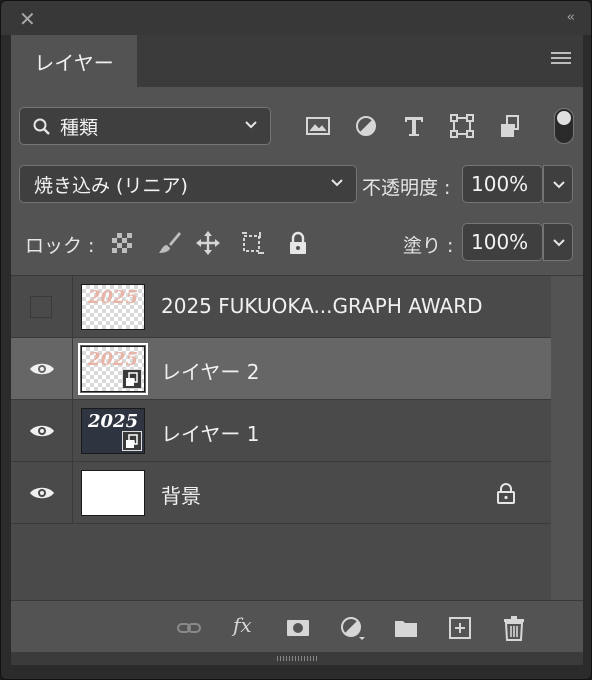 The height and width of the screenshot is (680, 592). Describe the element at coordinates (170, 243) in the screenshot. I see `lock-image-icon` at that location.